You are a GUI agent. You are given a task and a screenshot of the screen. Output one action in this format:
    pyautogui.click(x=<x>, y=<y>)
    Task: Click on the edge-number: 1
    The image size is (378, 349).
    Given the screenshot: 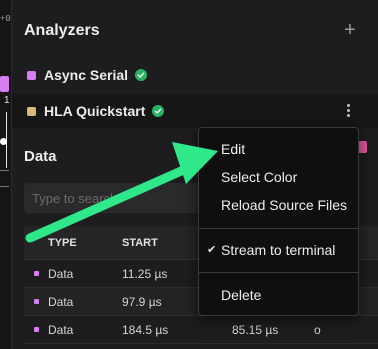 What is the action you would take?
    pyautogui.click(x=7, y=100)
    